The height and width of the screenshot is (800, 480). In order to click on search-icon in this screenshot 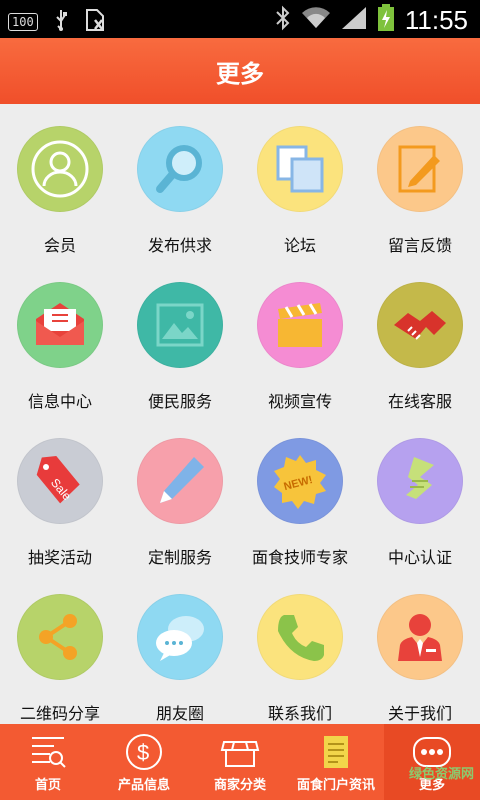, I will do `click(180, 169)`.